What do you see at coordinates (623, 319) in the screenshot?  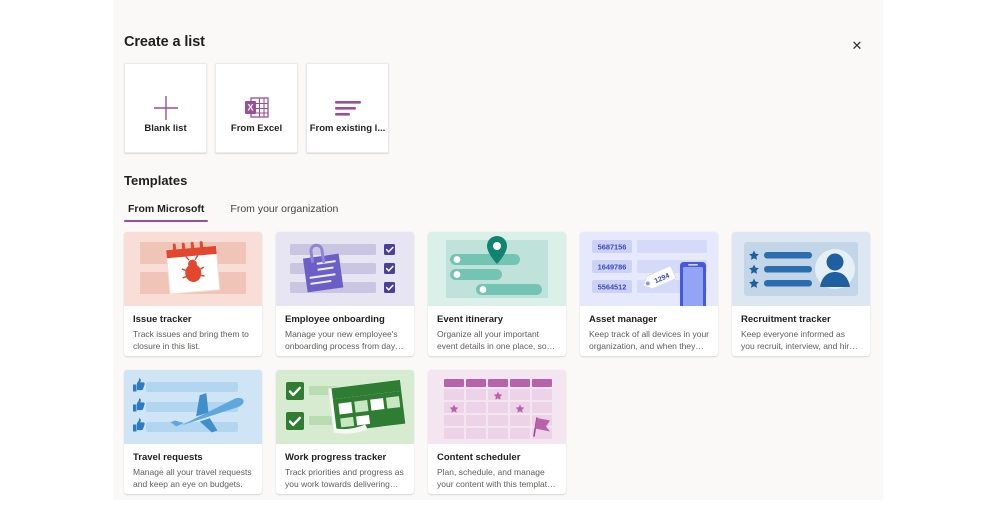 I see `template-name: Asset manager` at bounding box center [623, 319].